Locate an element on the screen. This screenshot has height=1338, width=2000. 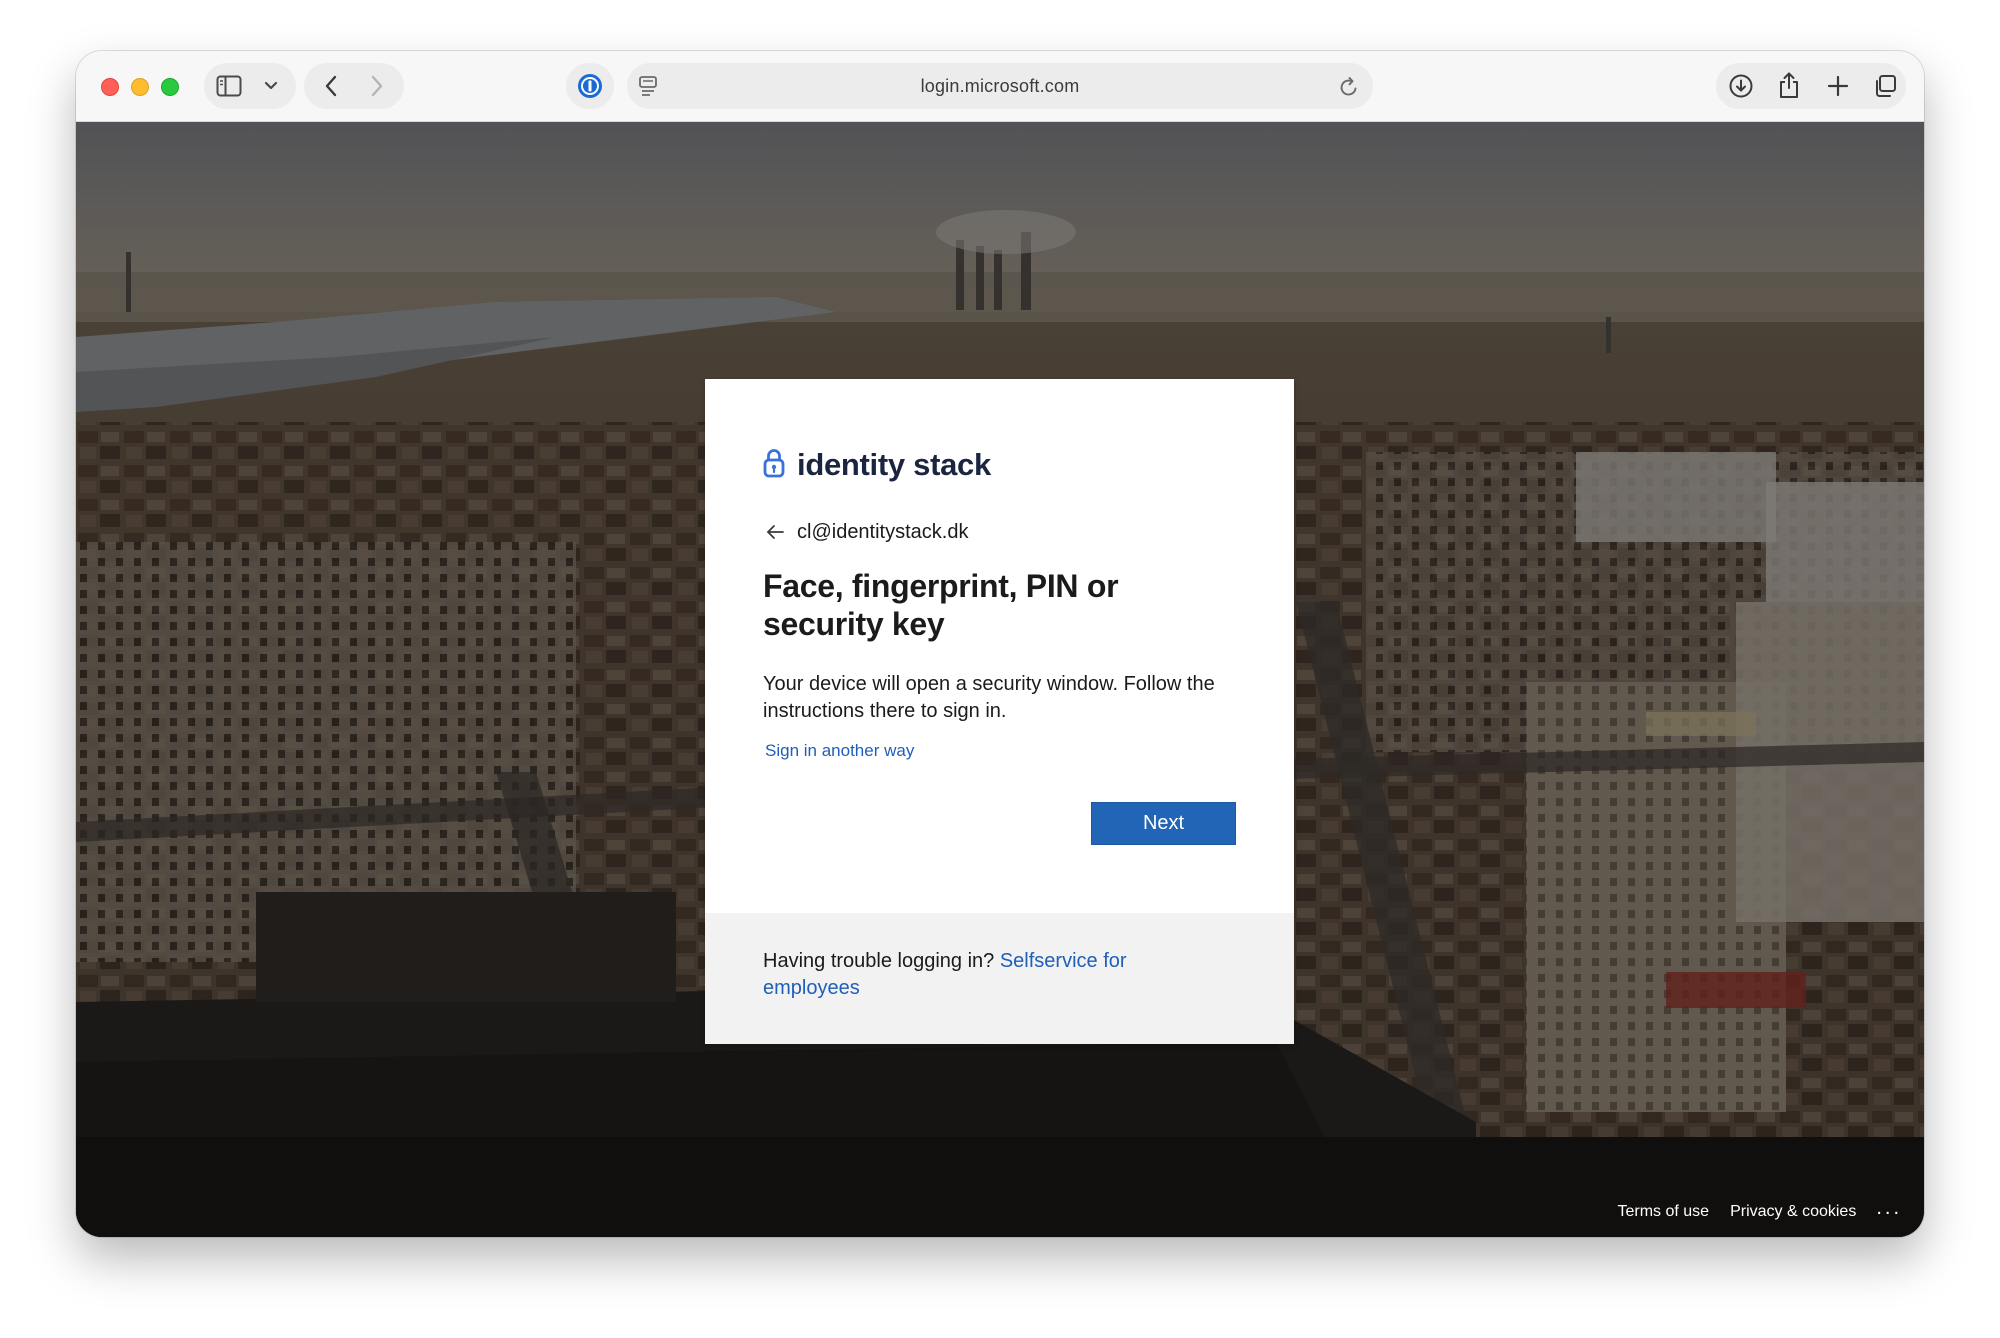
extension-pill is located at coordinates (590, 86).